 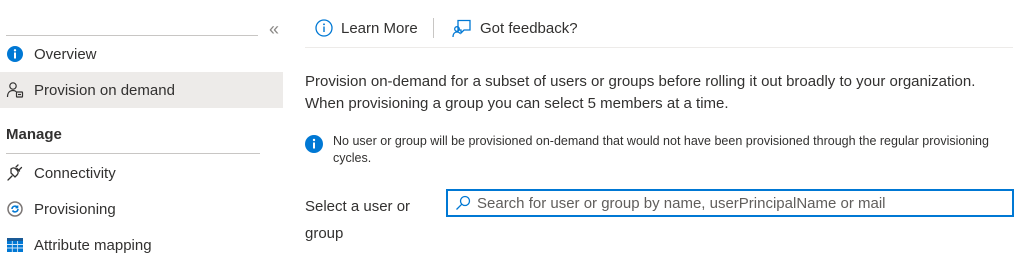 What do you see at coordinates (15, 90) in the screenshot?
I see `user-provision-icon` at bounding box center [15, 90].